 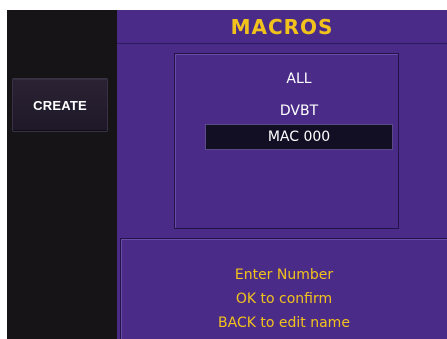 What do you see at coordinates (284, 275) in the screenshot?
I see `info-line-enter-number: Enter Number` at bounding box center [284, 275].